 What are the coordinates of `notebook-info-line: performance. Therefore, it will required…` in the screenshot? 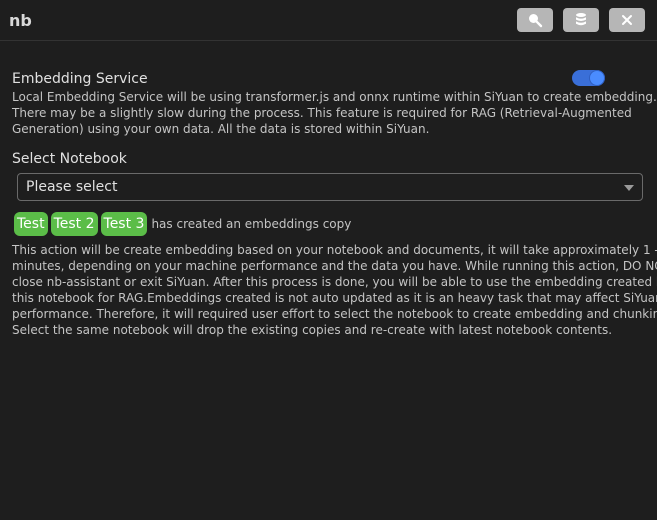 It's located at (334, 314).